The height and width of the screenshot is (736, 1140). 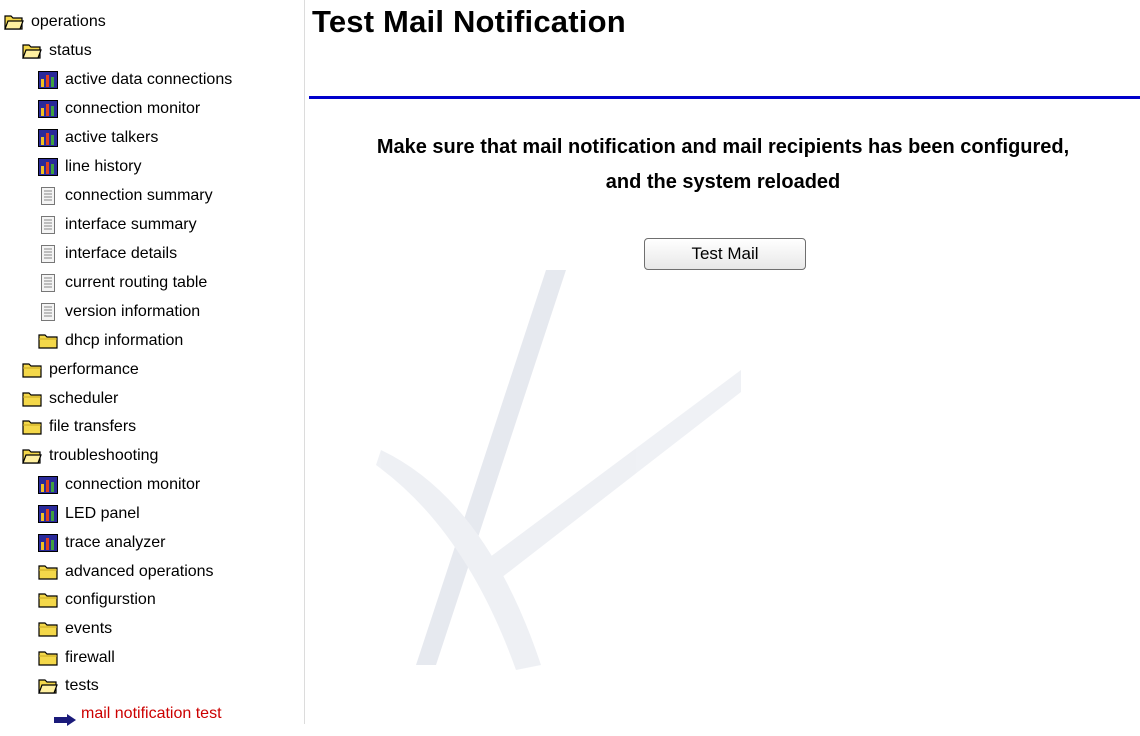 What do you see at coordinates (70, 50) in the screenshot?
I see `tree-item-label: status` at bounding box center [70, 50].